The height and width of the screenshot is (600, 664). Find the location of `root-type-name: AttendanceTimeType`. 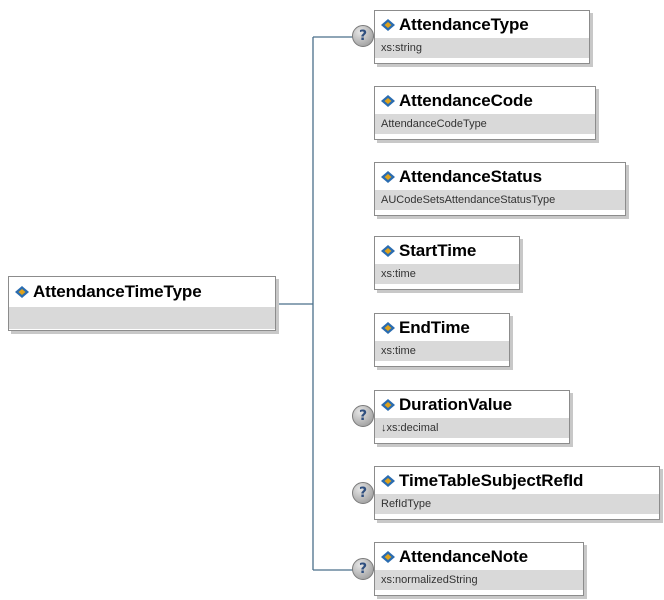

root-type-name: AttendanceTimeType is located at coordinates (117, 291).